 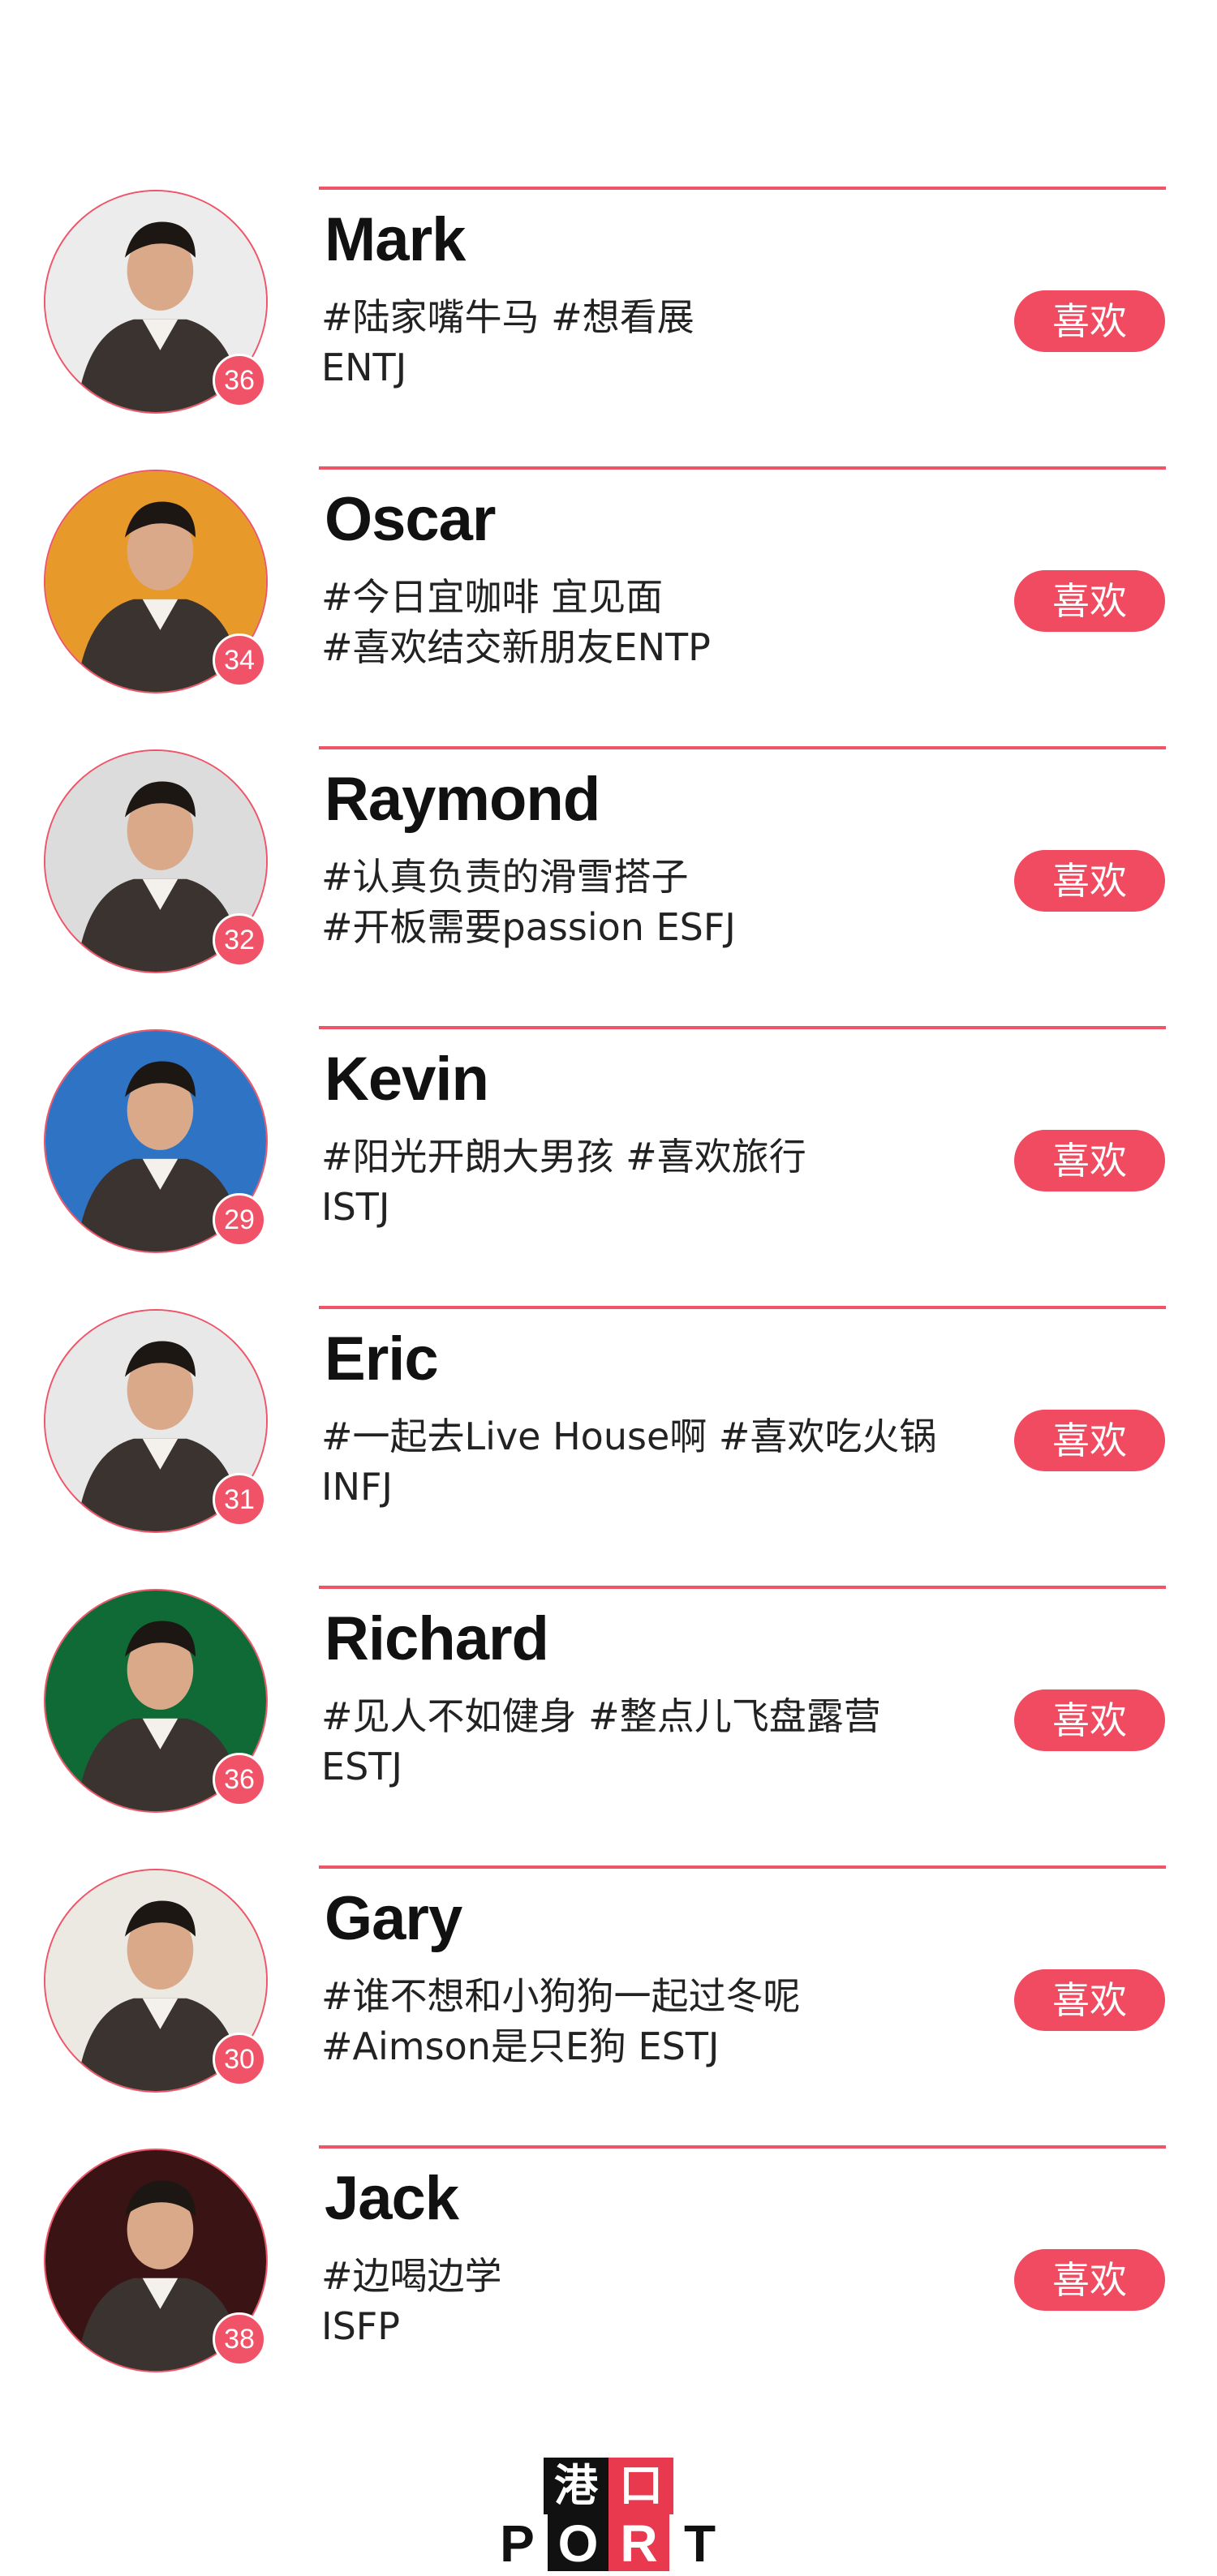 I want to click on logo-letter-t: T, so click(x=699, y=2543).